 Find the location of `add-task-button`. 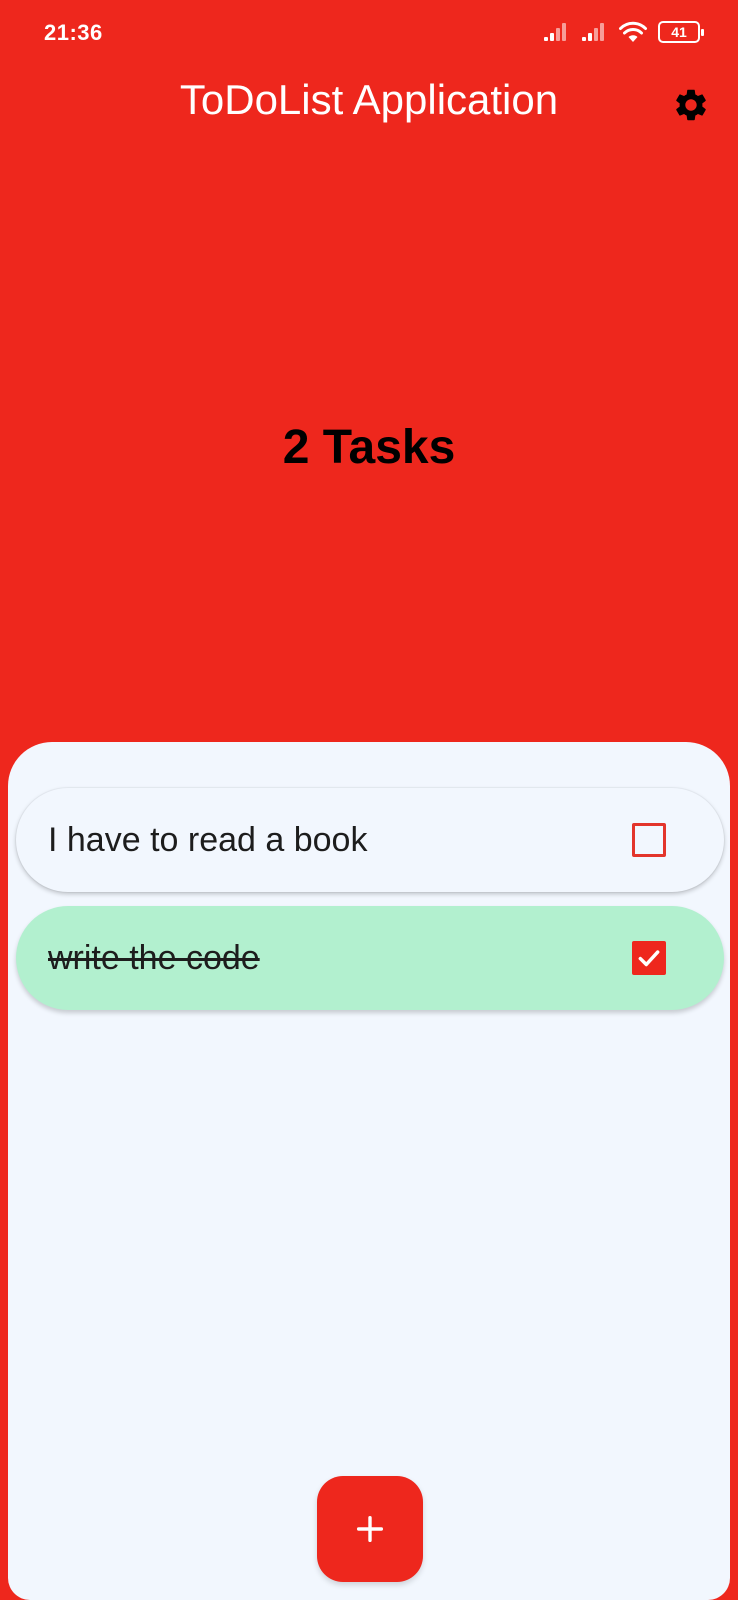

add-task-button is located at coordinates (370, 1529).